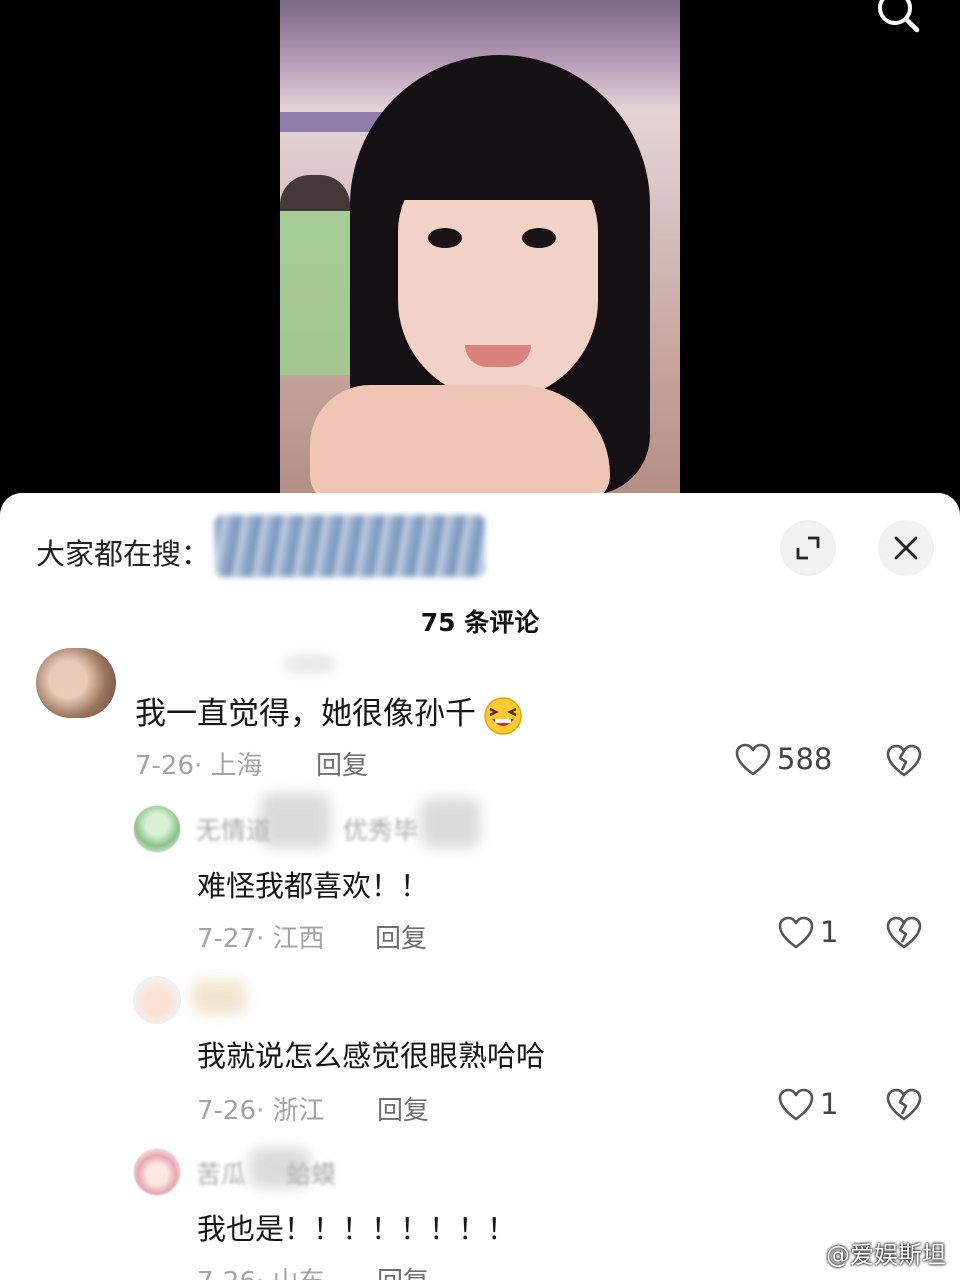 The image size is (960, 1280). I want to click on reply-meta: 7-27· 江西, so click(261, 939).